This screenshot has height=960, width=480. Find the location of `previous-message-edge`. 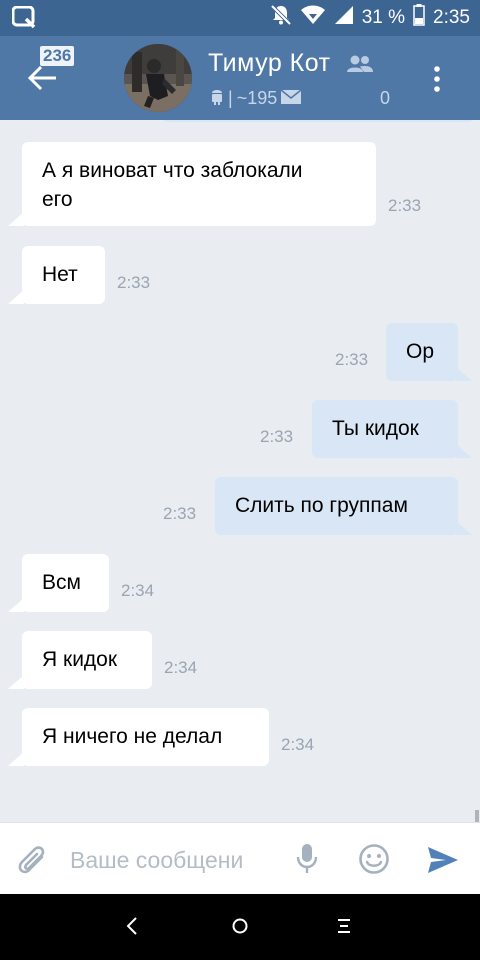

previous-message-edge is located at coordinates (318, 121).